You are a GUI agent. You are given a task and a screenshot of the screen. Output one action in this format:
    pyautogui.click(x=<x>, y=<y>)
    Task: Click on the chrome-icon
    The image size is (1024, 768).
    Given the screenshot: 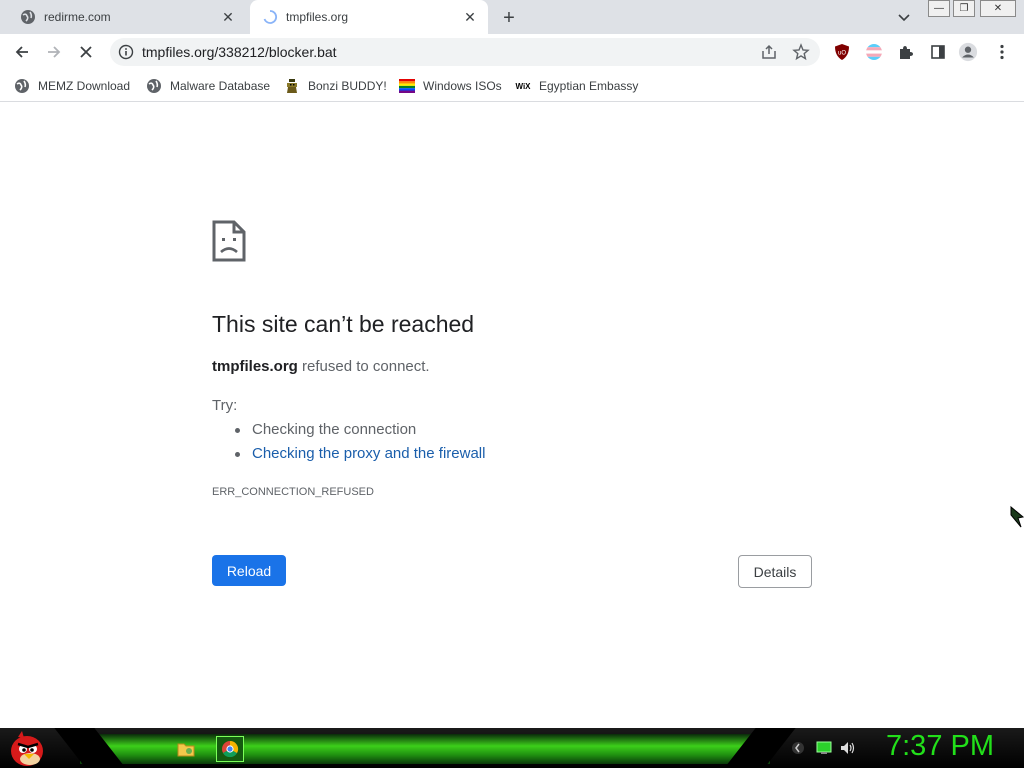 What is the action you would take?
    pyautogui.click(x=230, y=749)
    